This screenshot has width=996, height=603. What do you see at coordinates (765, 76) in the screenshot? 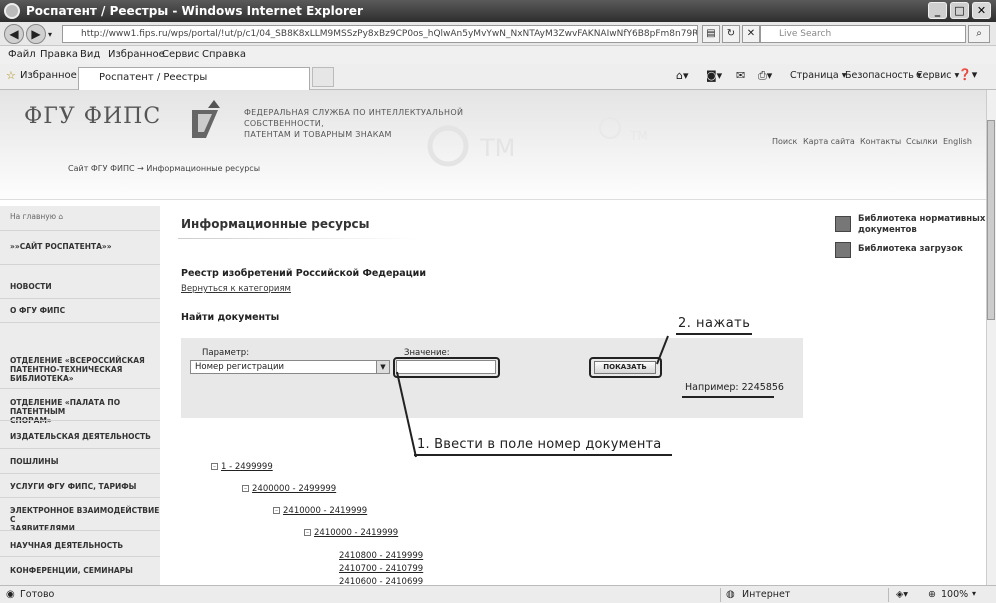
I see `print-icon: ⎙▾` at bounding box center [765, 76].